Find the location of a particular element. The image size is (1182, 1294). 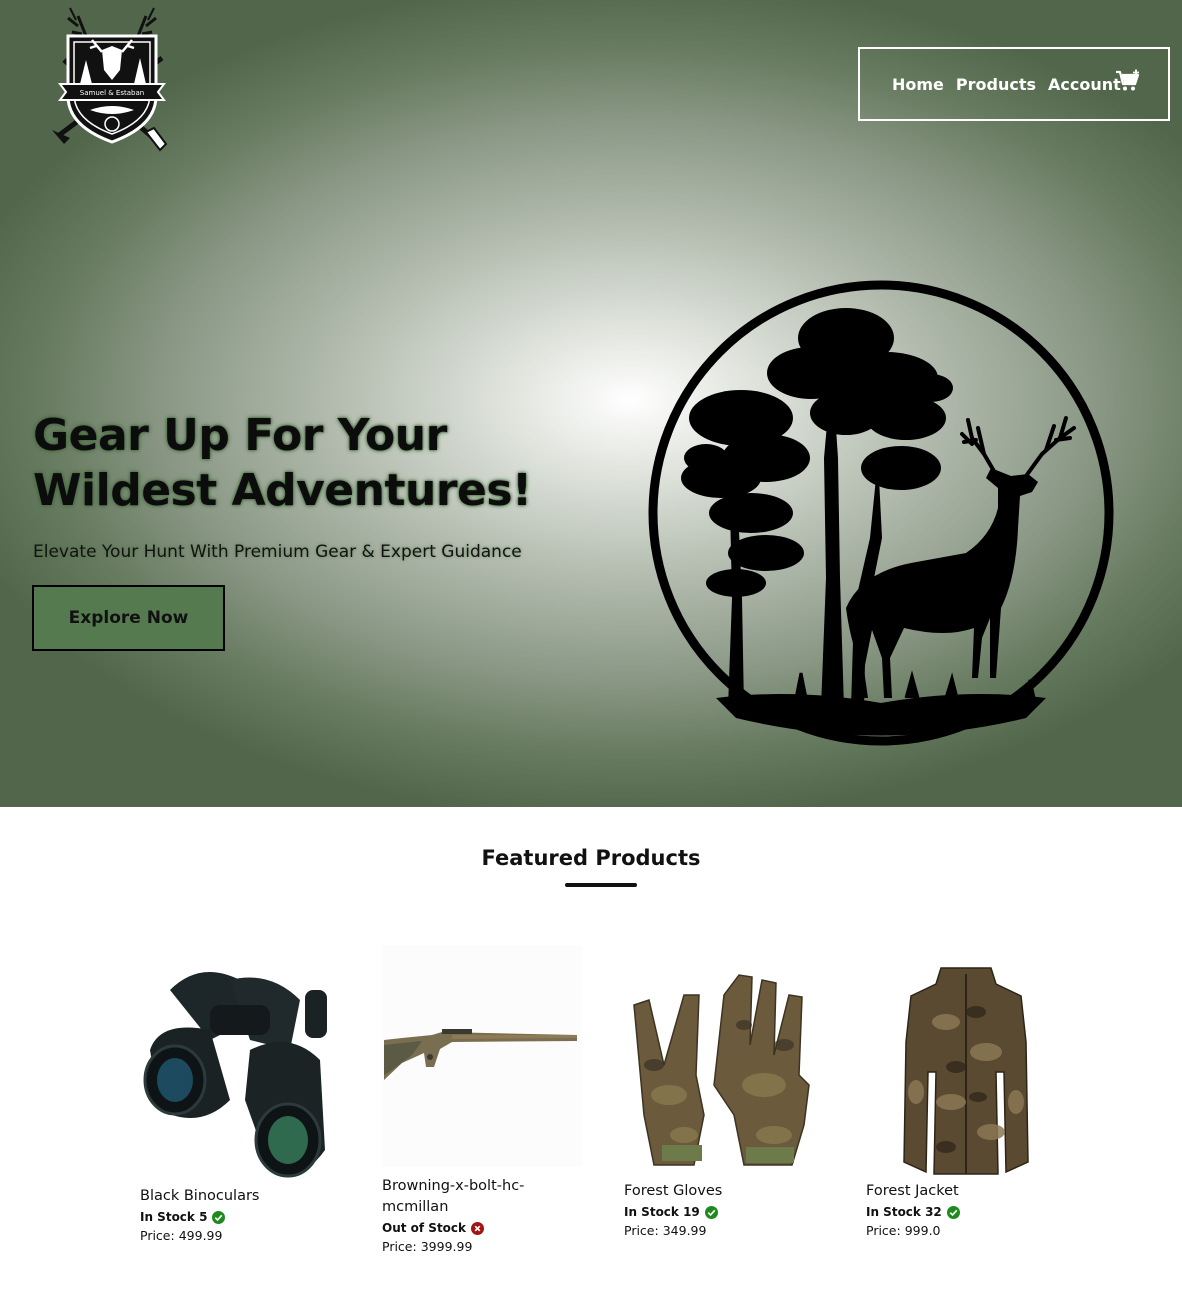

product-price: Price: 3999.99 is located at coordinates (482, 1247).